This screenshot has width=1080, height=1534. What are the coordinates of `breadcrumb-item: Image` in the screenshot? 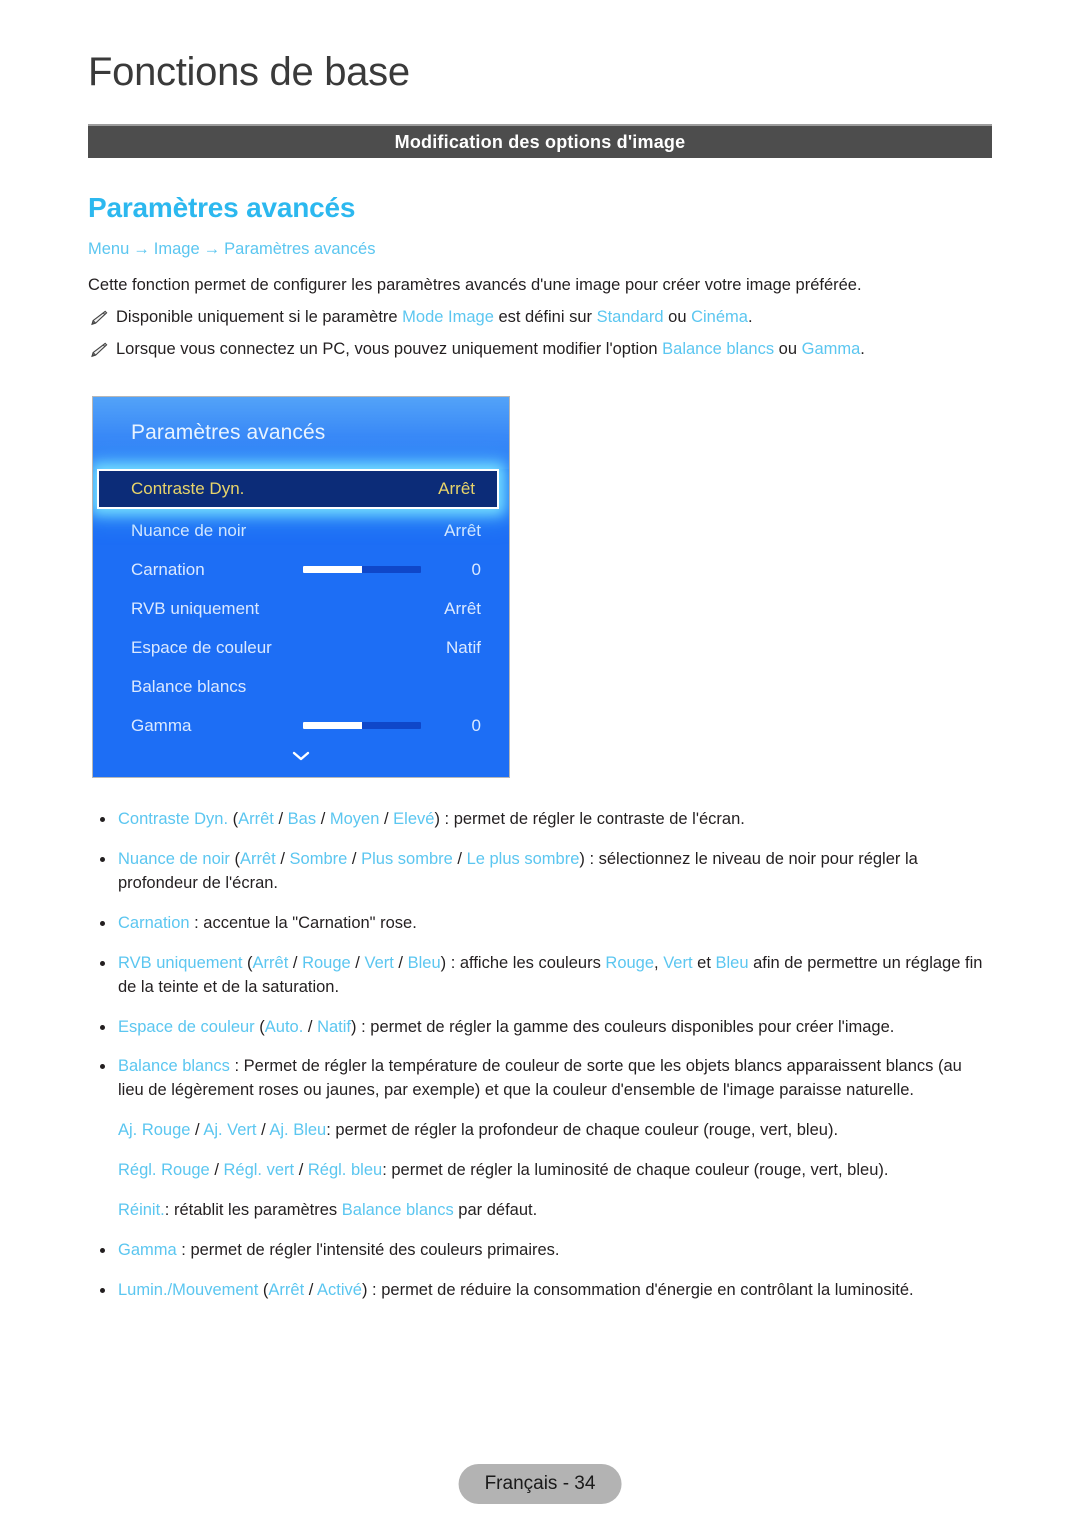 It's located at (177, 249).